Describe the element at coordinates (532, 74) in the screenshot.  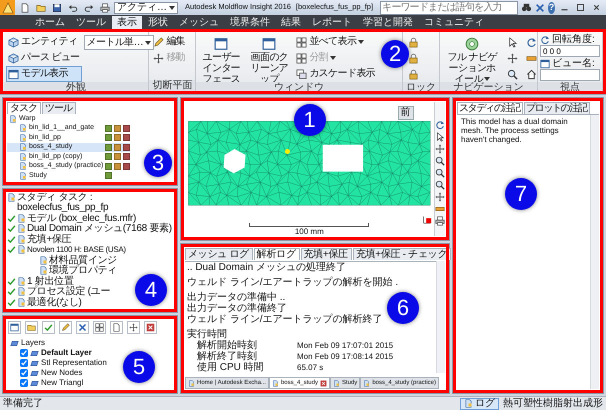
I see `home-icon` at that location.